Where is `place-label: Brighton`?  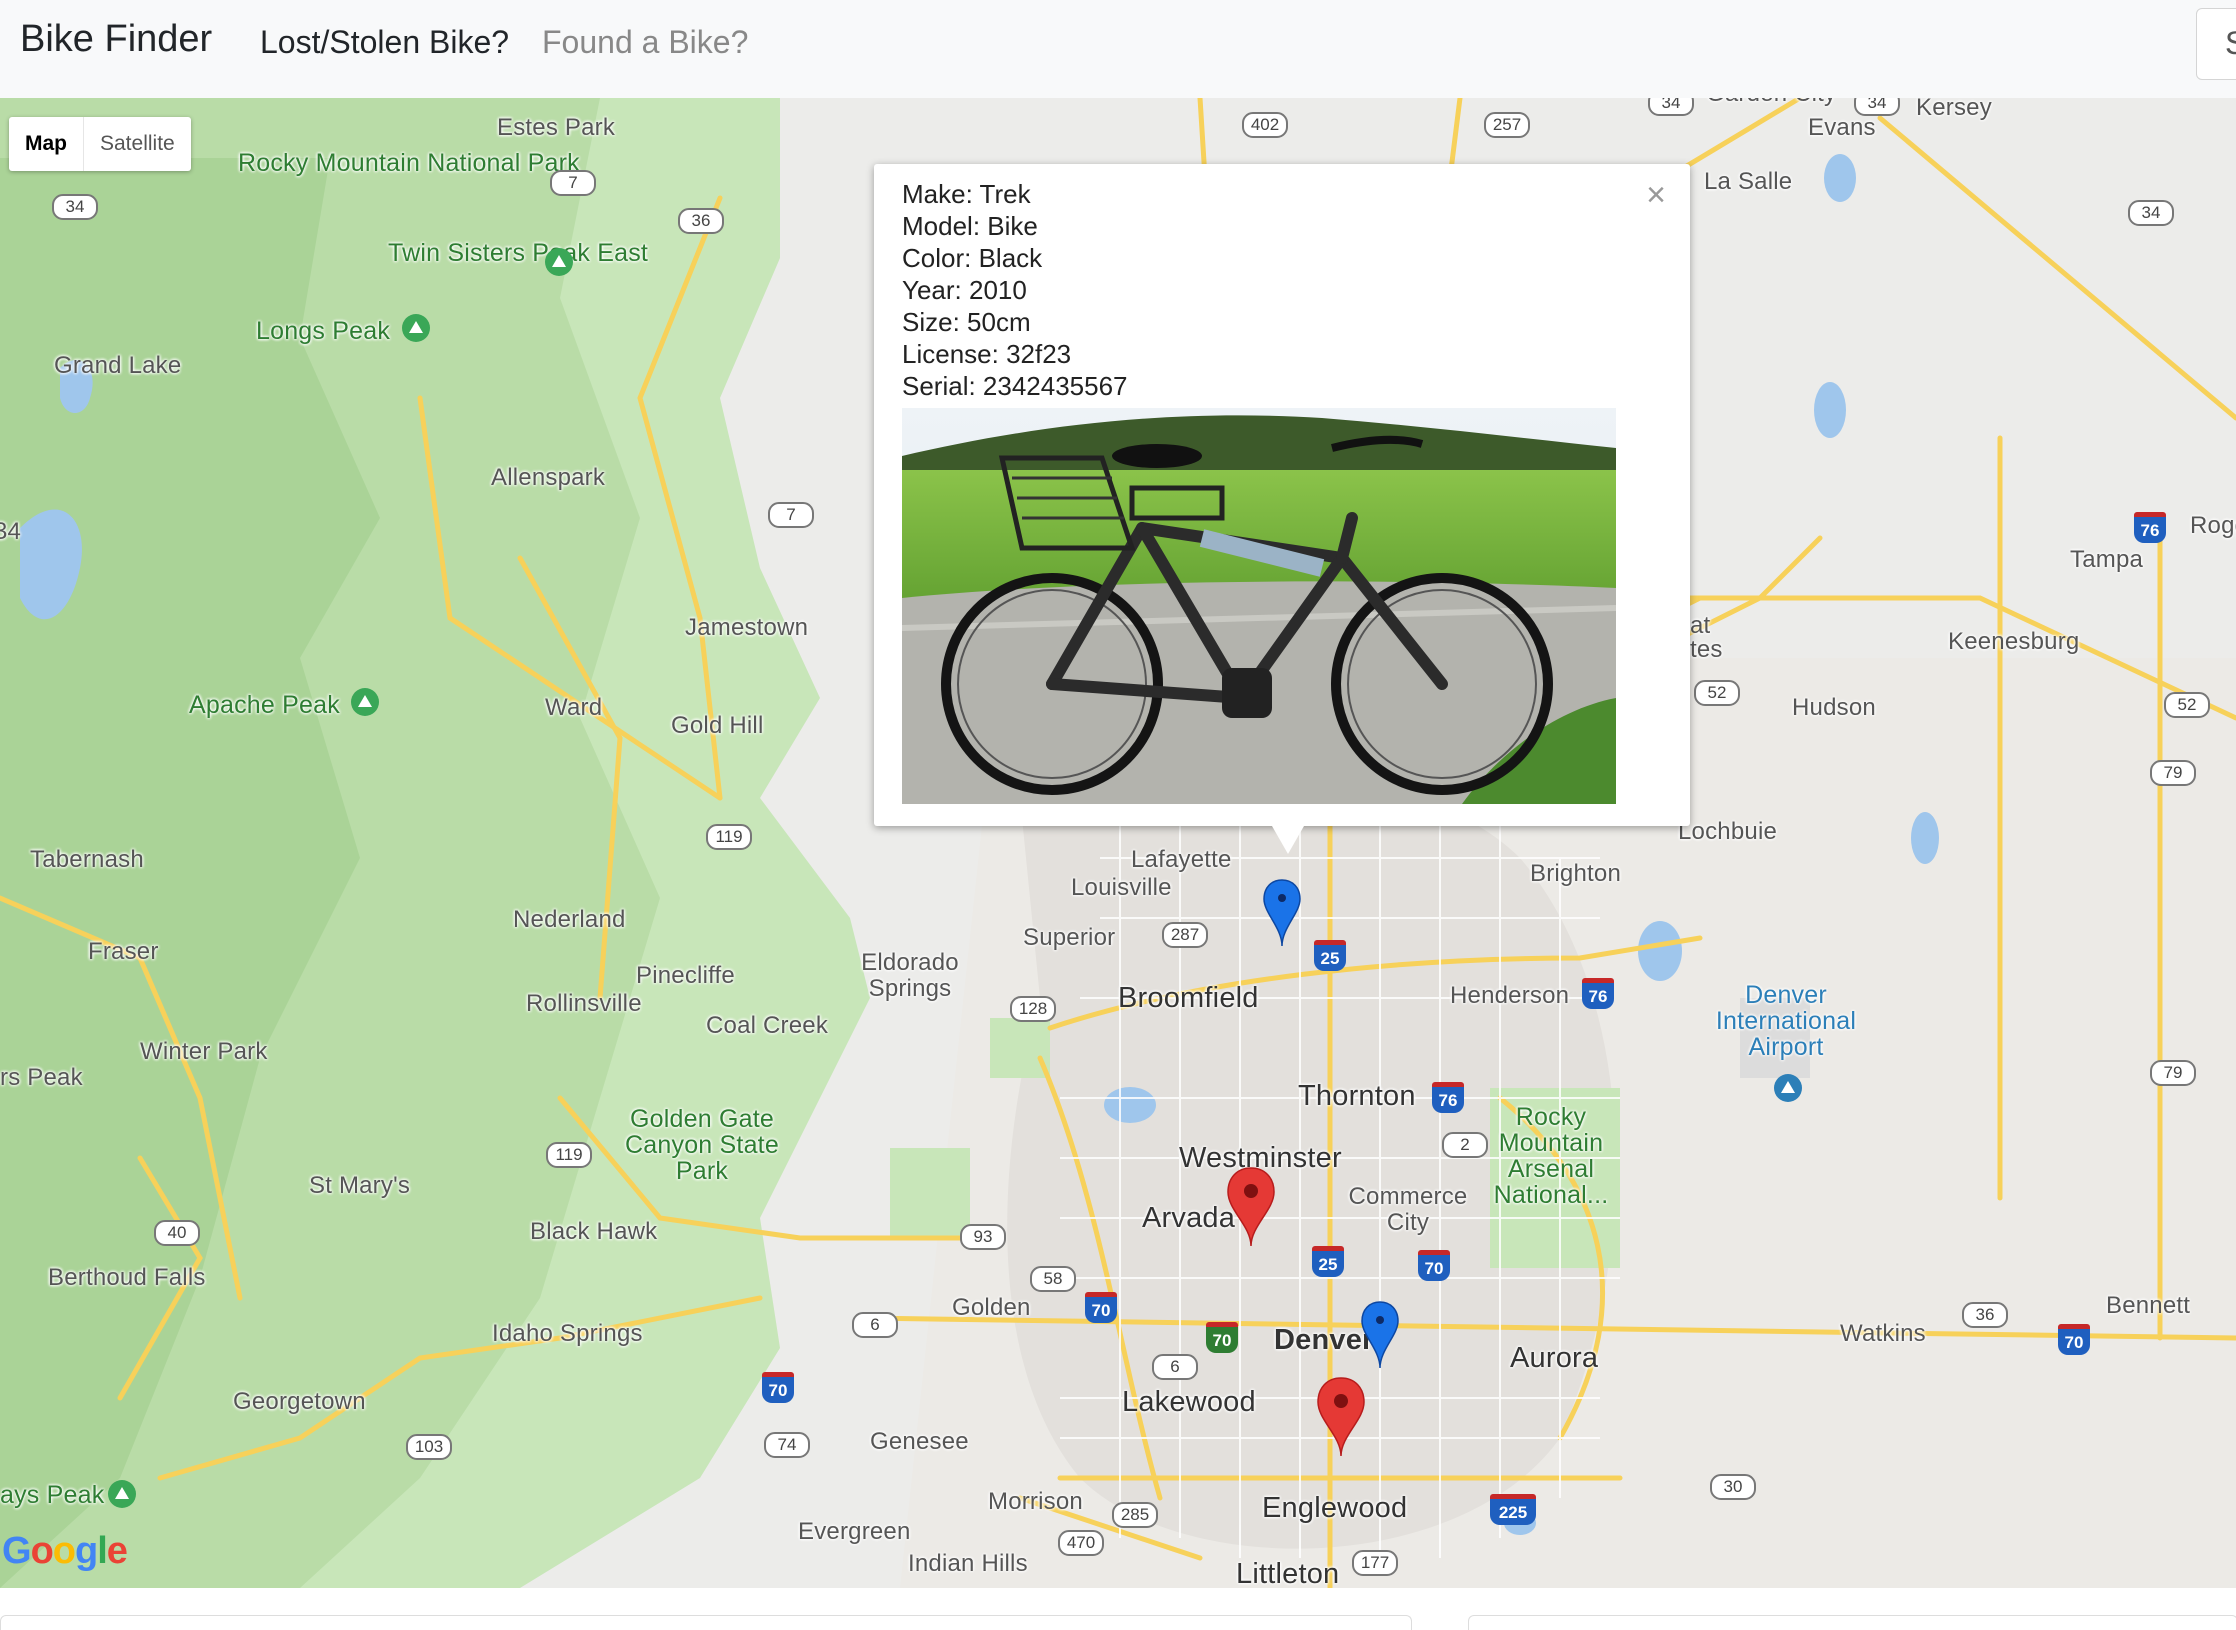
place-label: Brighton is located at coordinates (1575, 873).